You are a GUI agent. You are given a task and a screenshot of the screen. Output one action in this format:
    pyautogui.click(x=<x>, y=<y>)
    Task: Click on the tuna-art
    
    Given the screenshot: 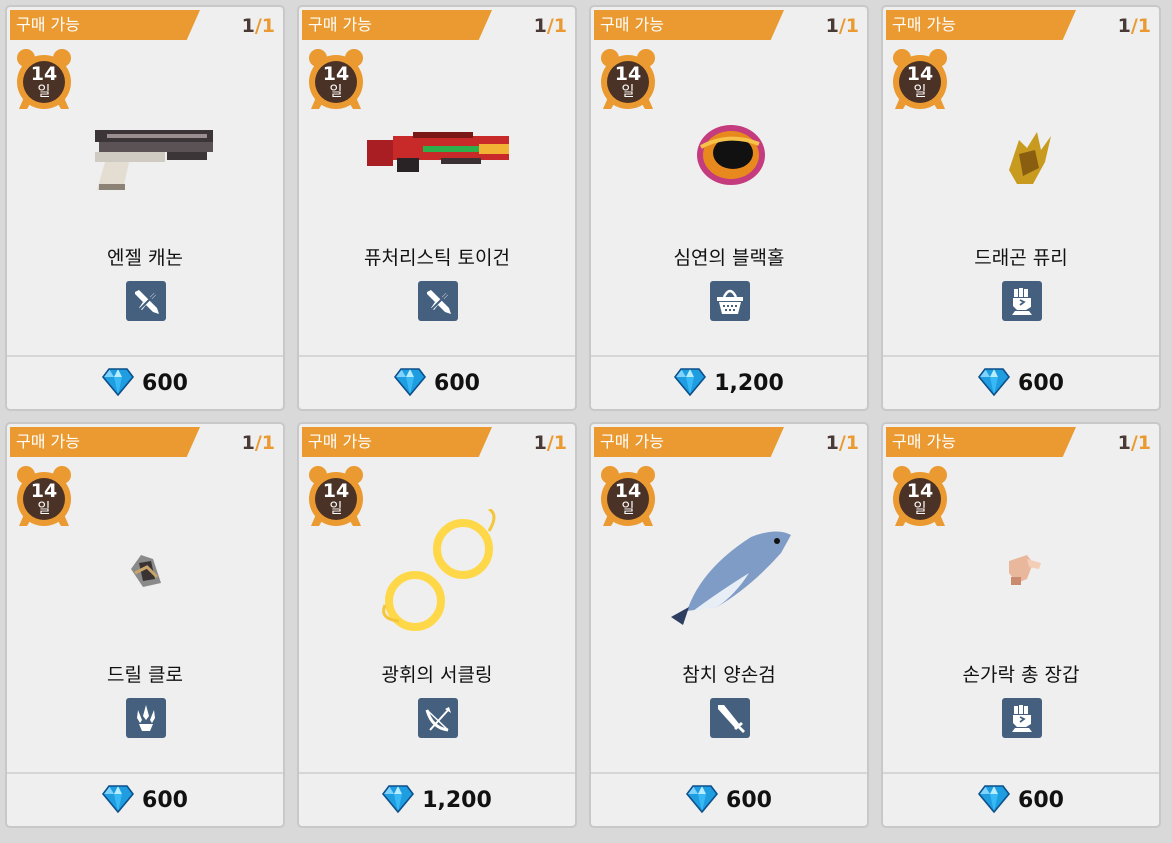 What is the action you would take?
    pyautogui.click(x=731, y=574)
    